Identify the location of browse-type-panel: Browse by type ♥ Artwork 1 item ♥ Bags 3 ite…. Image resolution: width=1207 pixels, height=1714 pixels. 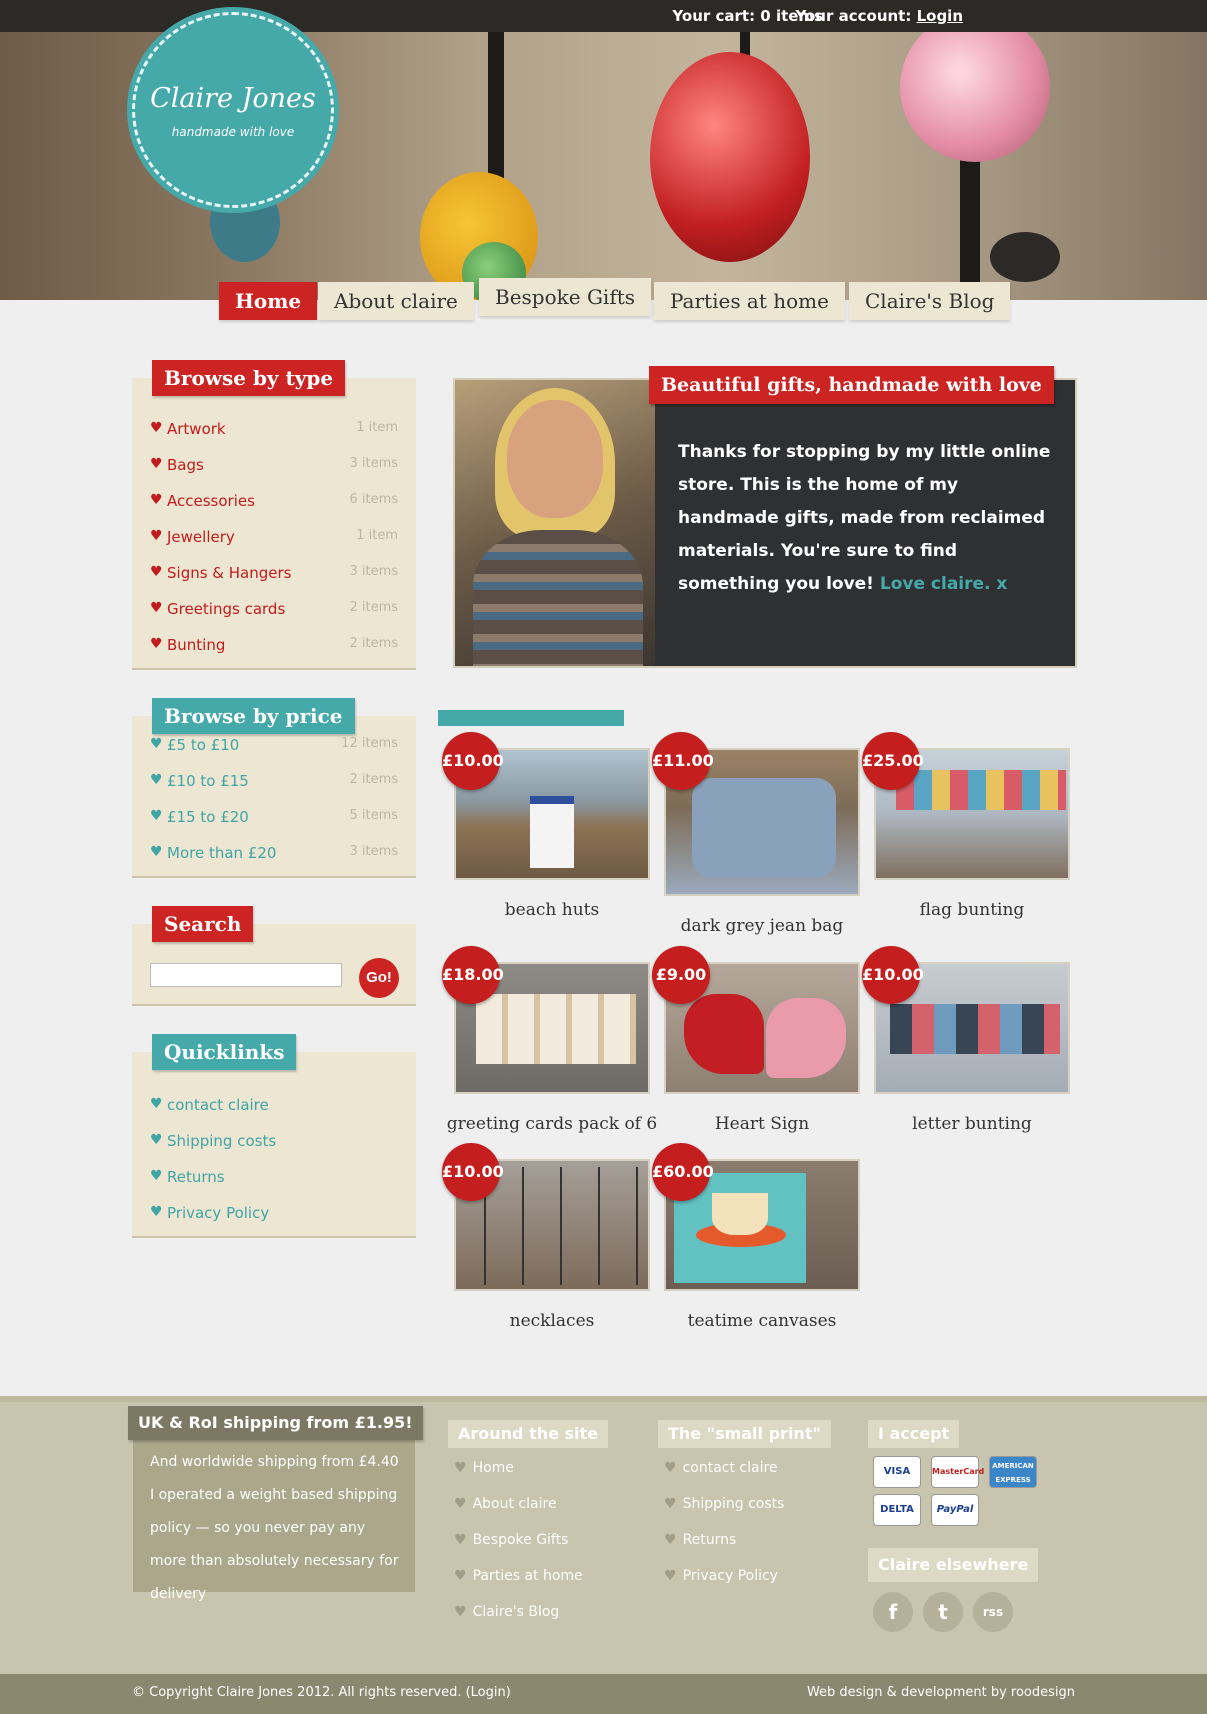
(274, 515).